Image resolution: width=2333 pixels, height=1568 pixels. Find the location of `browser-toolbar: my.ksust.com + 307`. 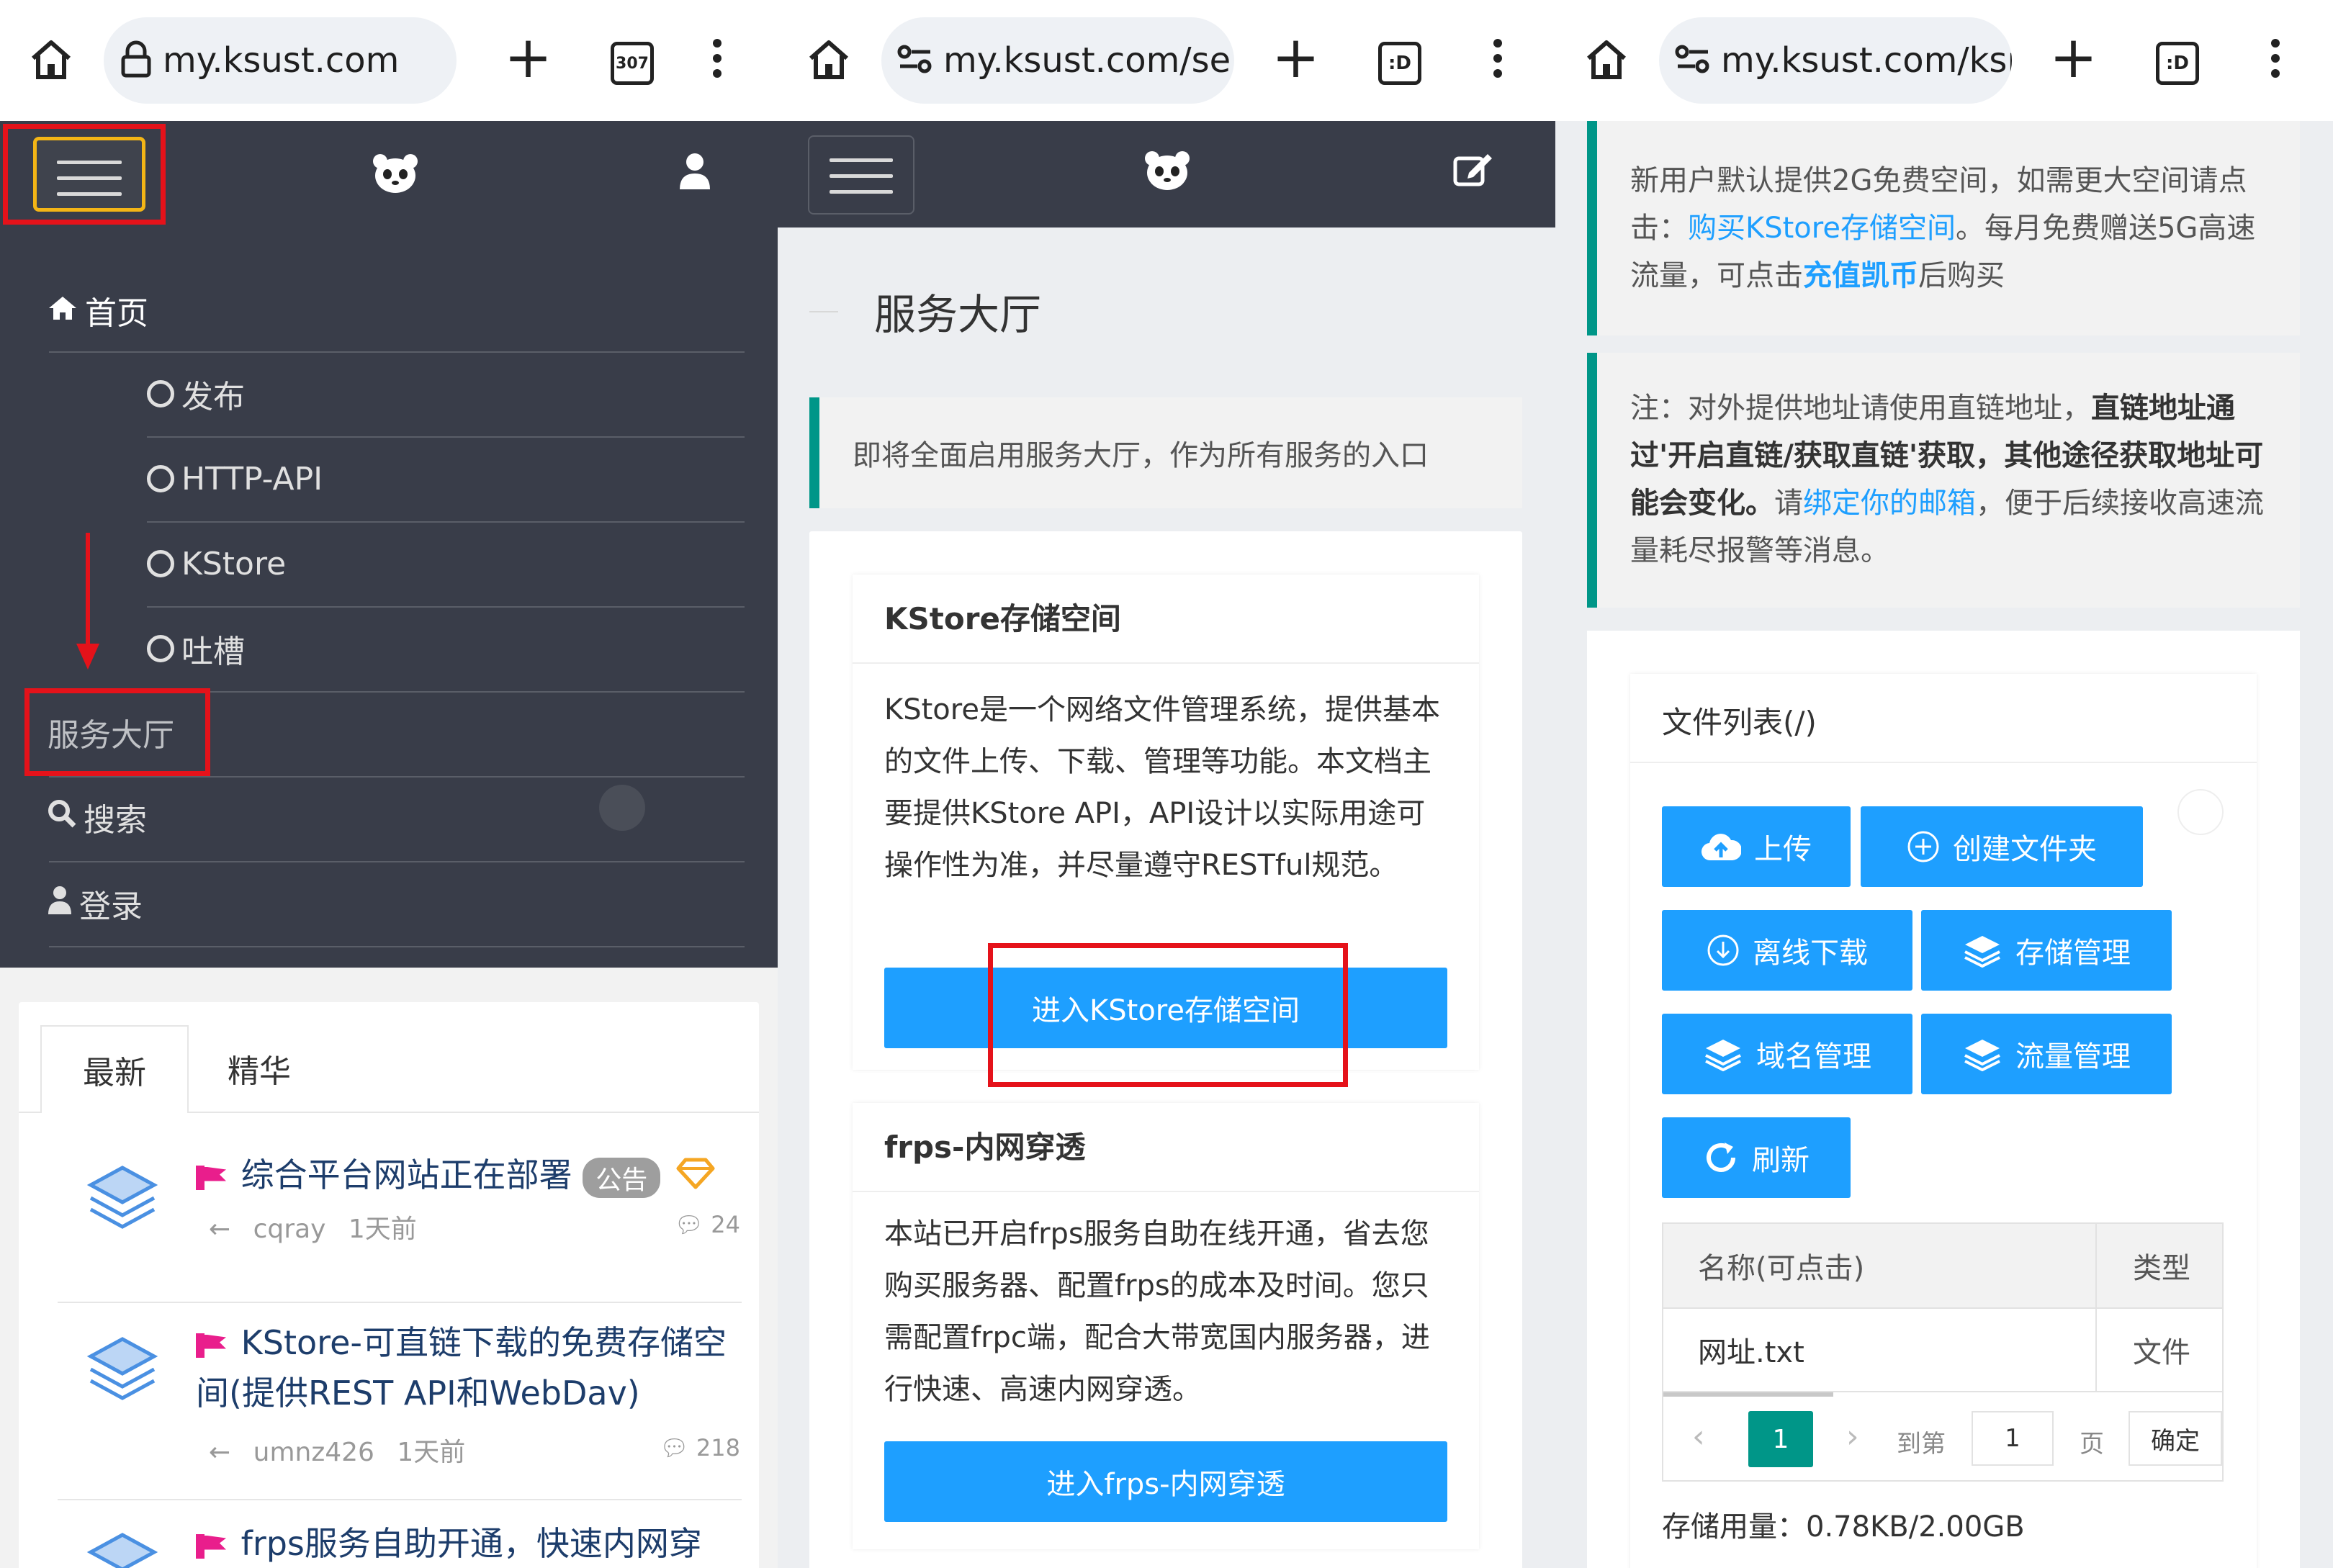

browser-toolbar: my.ksust.com + 307 is located at coordinates (389, 60).